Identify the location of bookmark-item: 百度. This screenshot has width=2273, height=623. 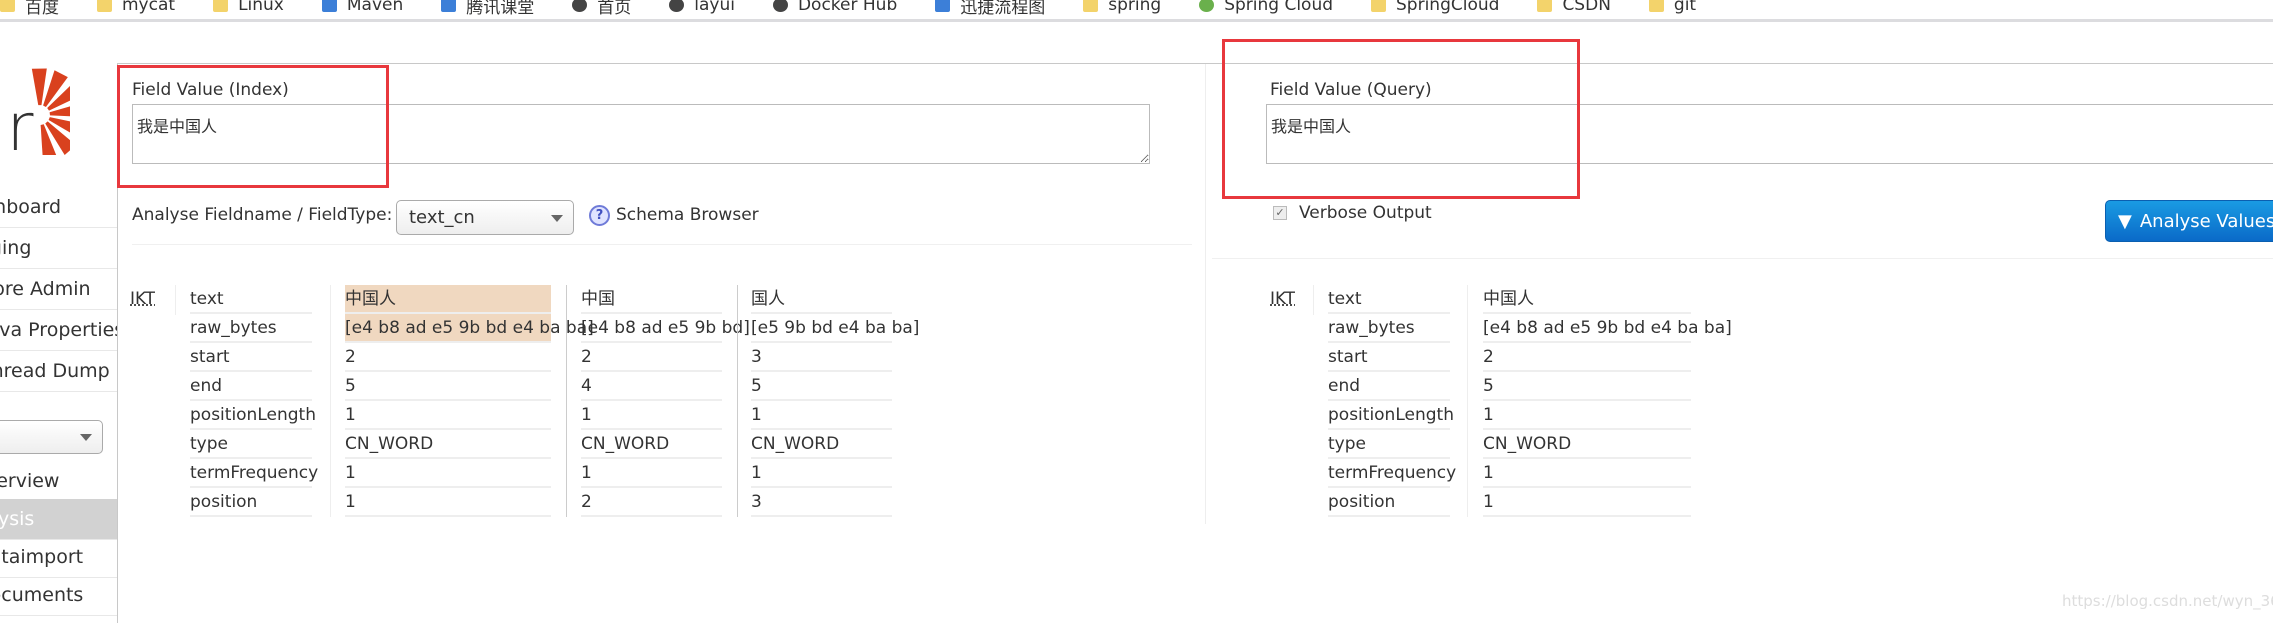
(29, 9).